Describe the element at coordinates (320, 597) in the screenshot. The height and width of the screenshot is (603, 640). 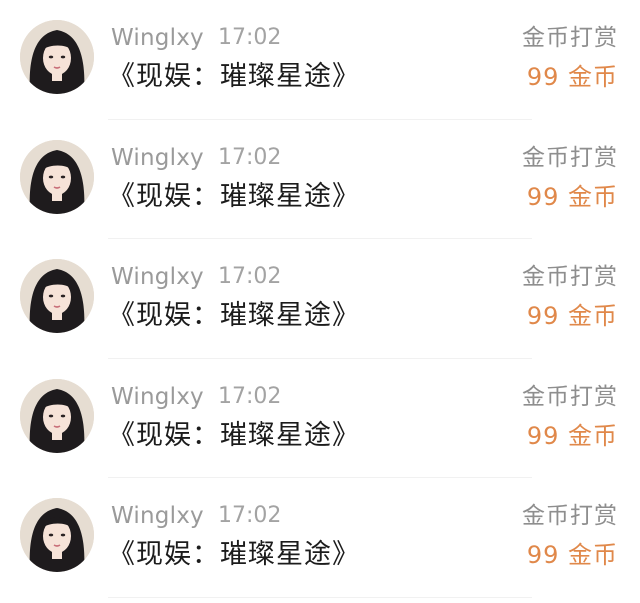
I see `divider` at that location.